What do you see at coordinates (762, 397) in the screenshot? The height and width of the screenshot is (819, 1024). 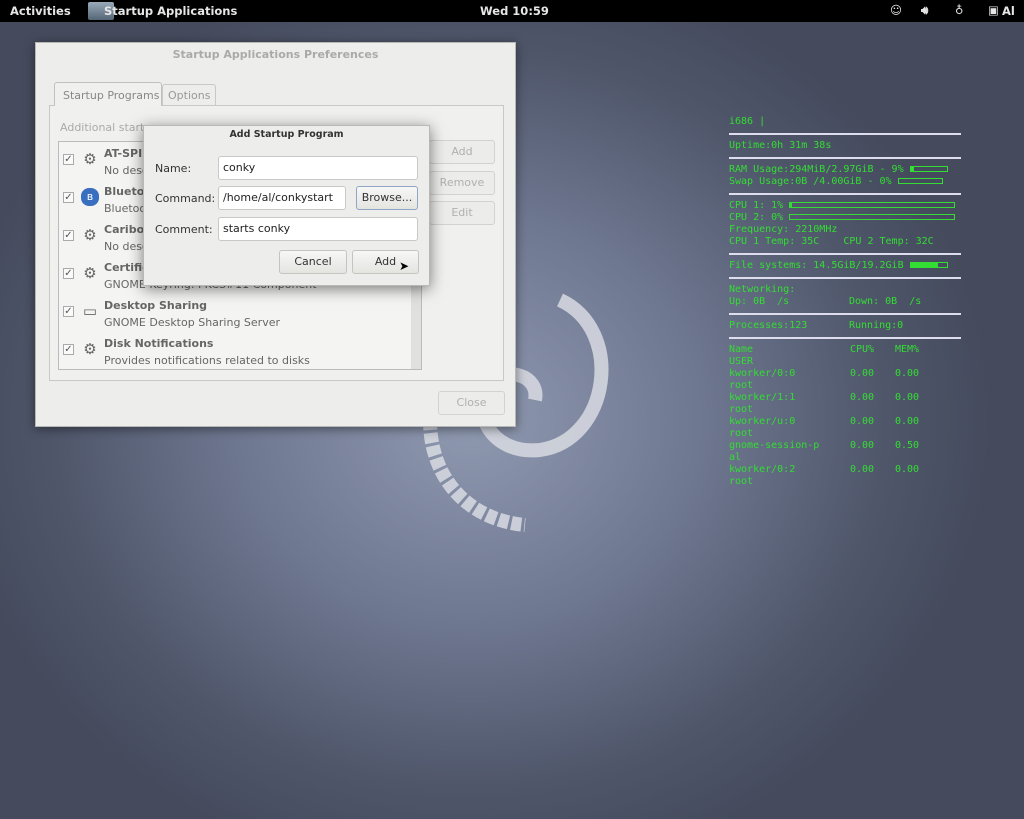 I see `process-cell: kworker/1:1` at bounding box center [762, 397].